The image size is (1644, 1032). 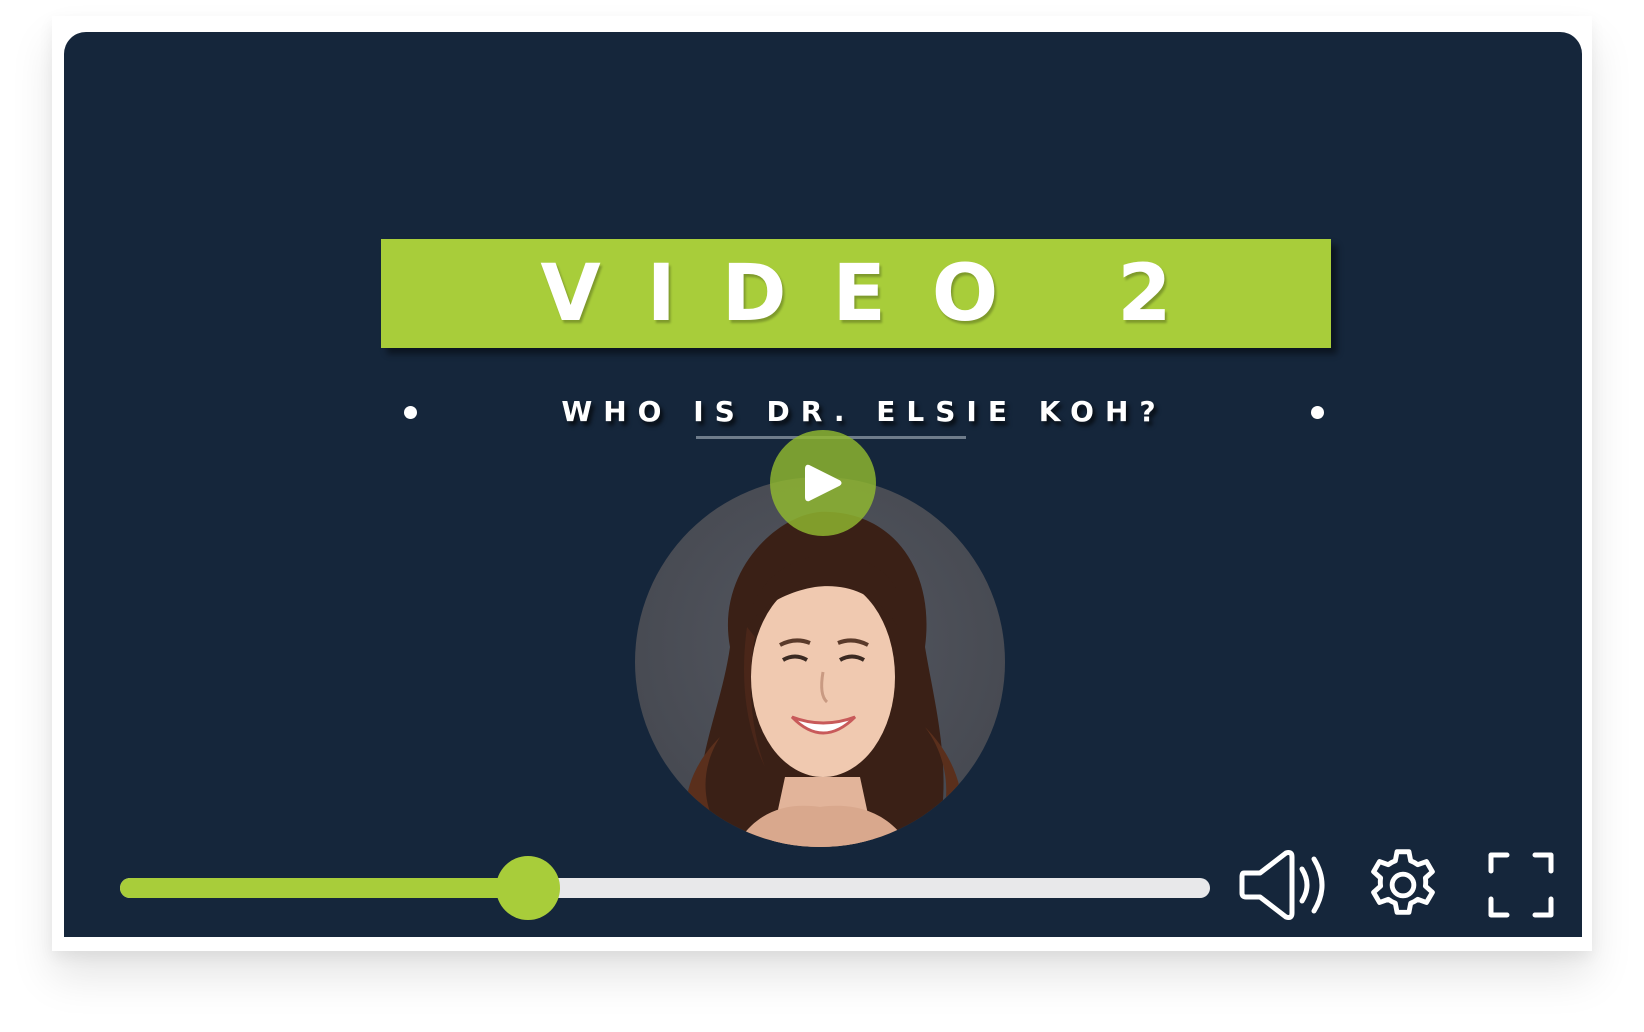 I want to click on progress-fill, so click(x=324, y=888).